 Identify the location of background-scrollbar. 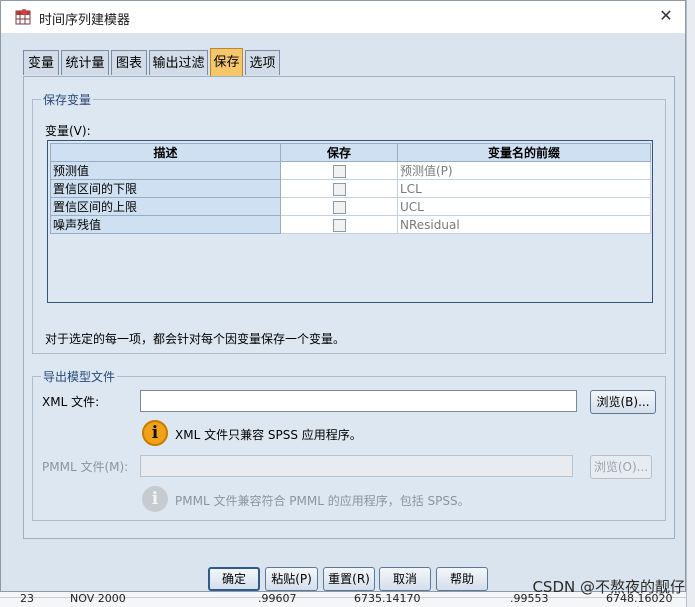
(690, 303).